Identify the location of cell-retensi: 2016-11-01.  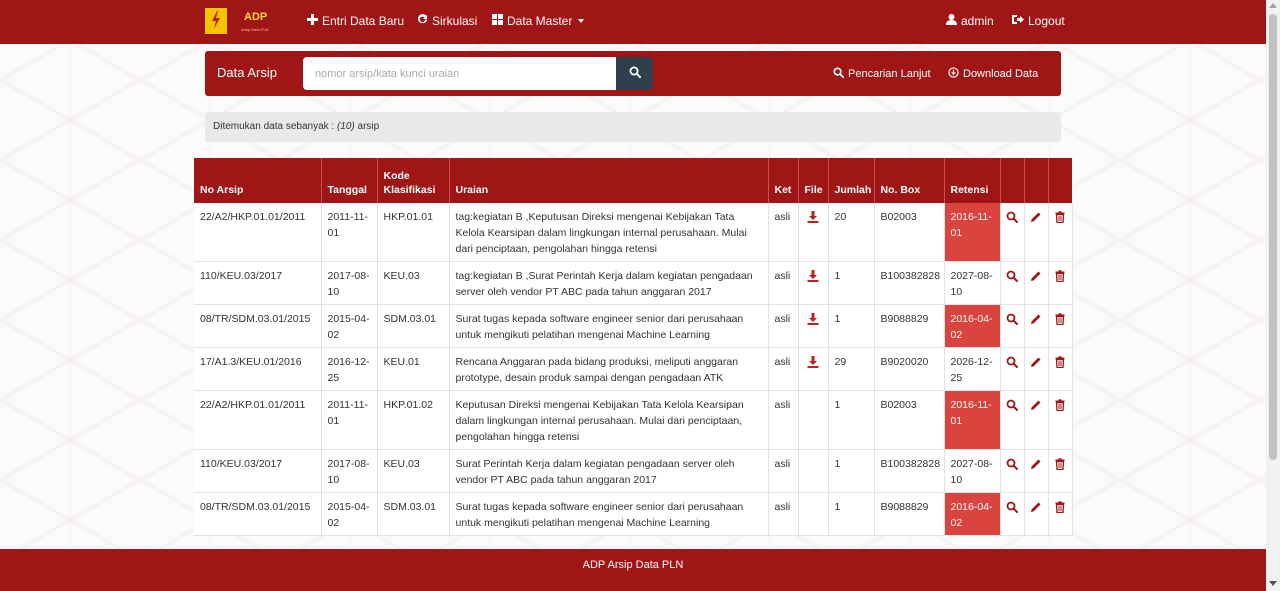
(972, 232).